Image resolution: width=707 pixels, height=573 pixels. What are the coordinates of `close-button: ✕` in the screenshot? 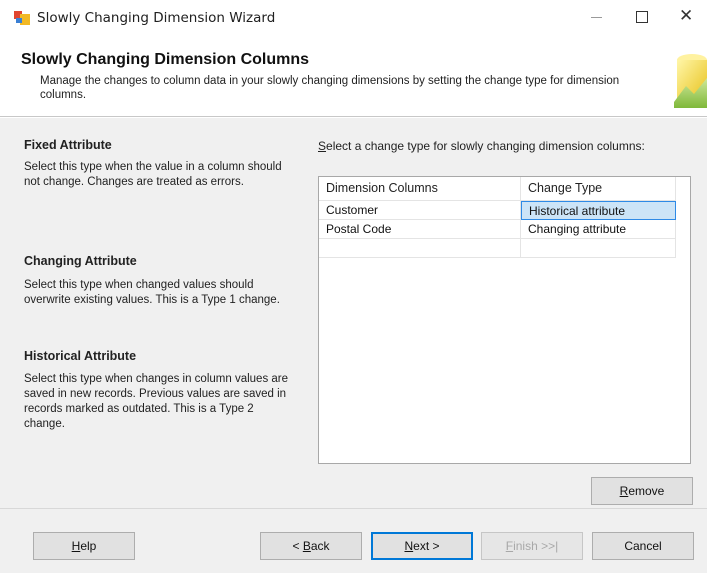 It's located at (685, 17).